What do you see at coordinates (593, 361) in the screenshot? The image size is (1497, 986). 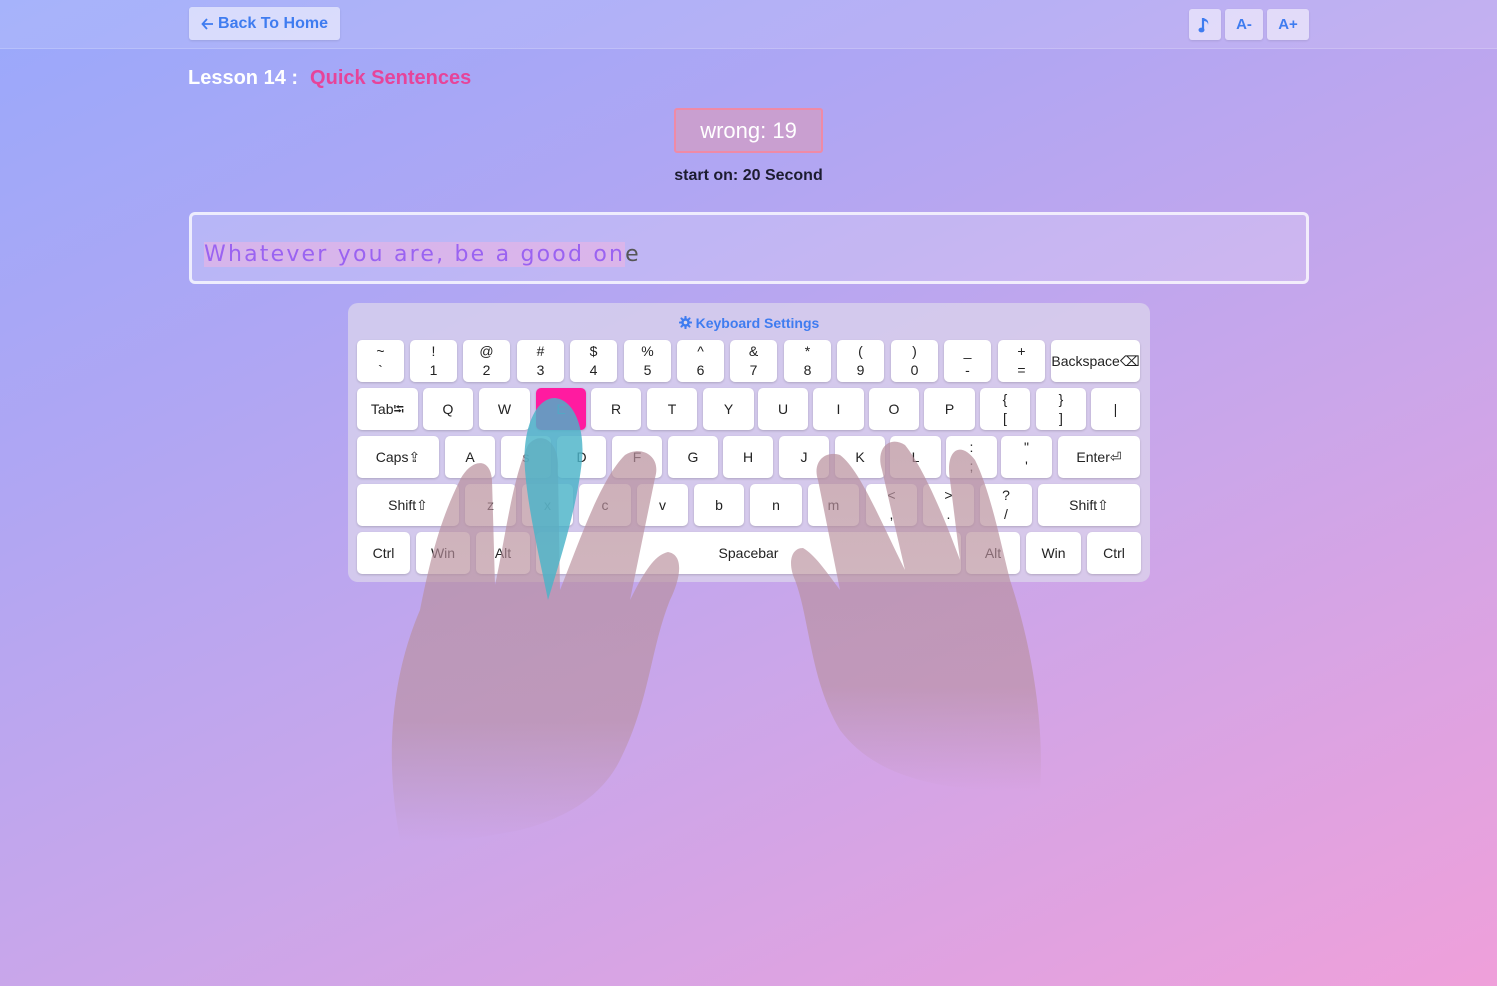 I see `key-4: $4` at bounding box center [593, 361].